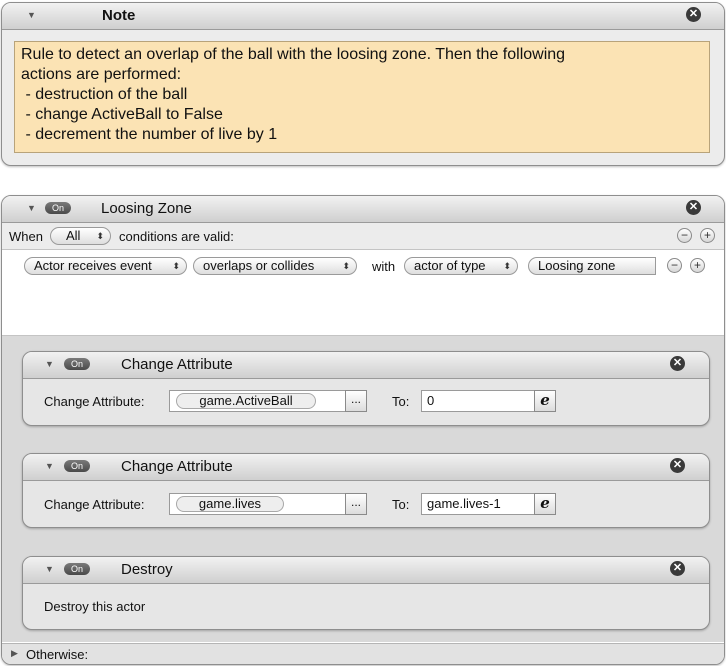  What do you see at coordinates (259, 265) in the screenshot?
I see `event-type-value: overlaps or collides` at bounding box center [259, 265].